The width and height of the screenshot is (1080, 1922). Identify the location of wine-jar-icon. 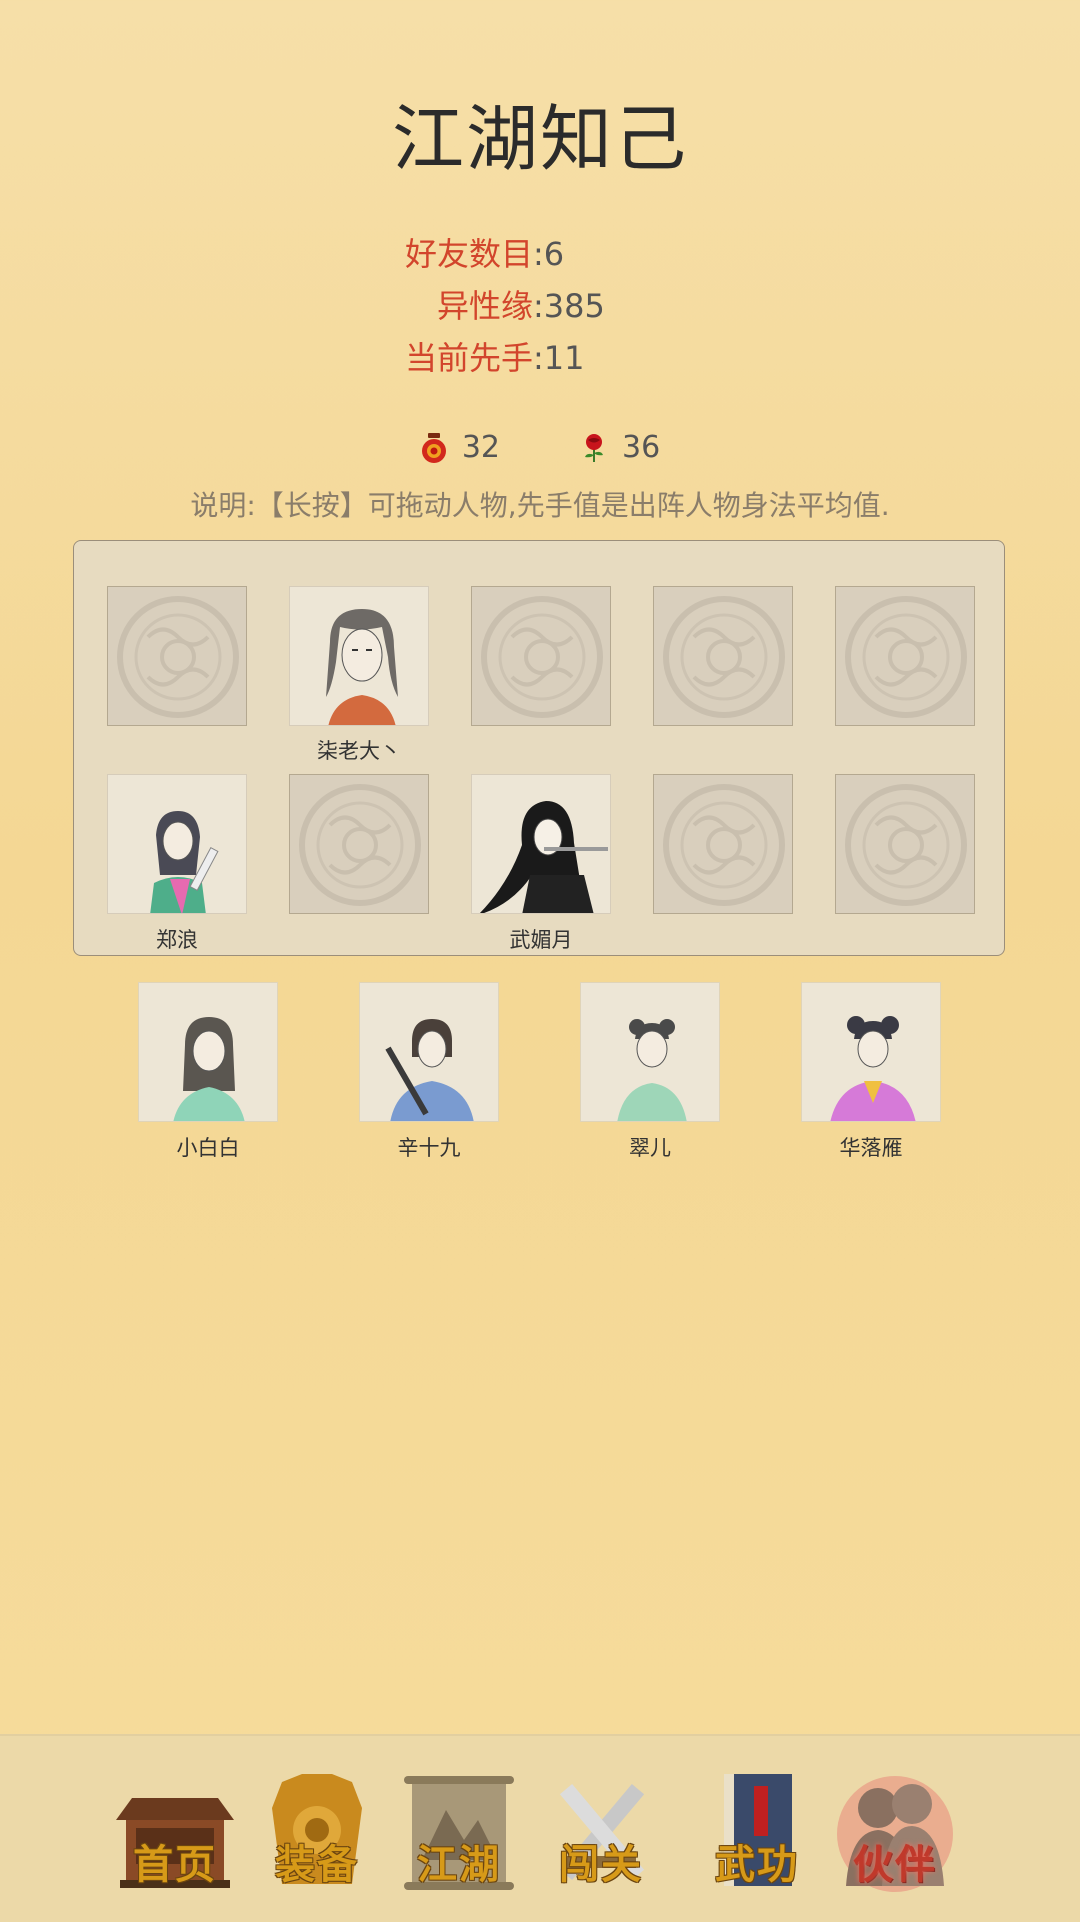
(433, 447).